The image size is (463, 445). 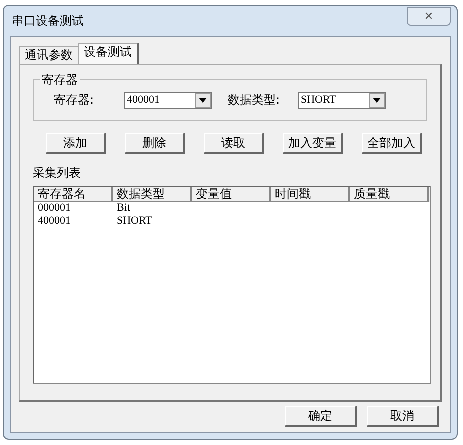 I want to click on window-title: 串口设备测试, so click(x=47, y=21).